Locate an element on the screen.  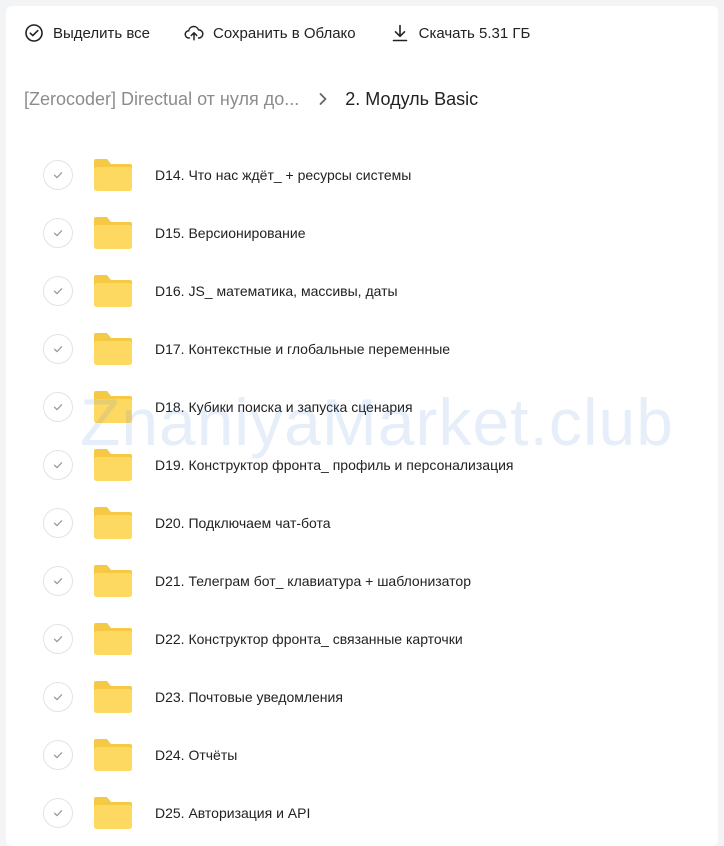
folder-row: D17. Контекстные и глобальные переменные is located at coordinates (368, 349).